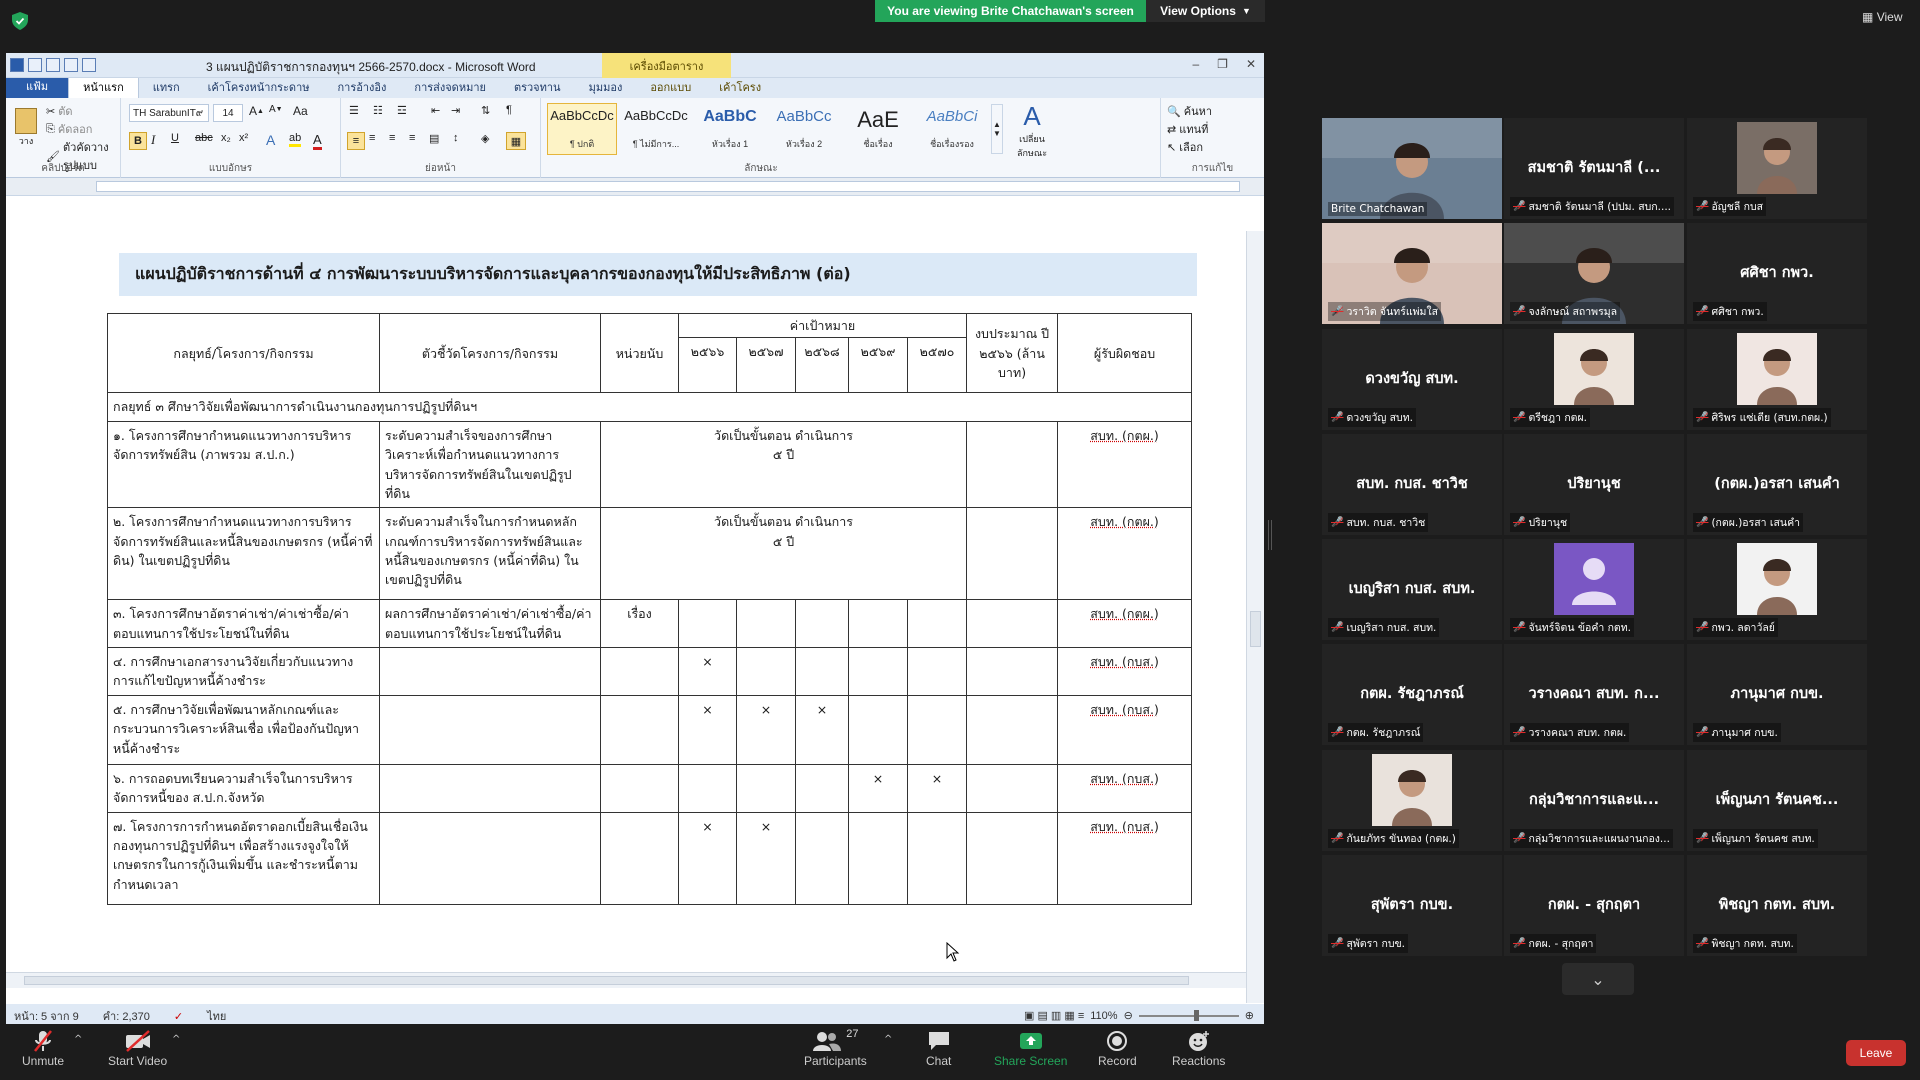 The height and width of the screenshot is (1080, 1920). Describe the element at coordinates (256, 111) in the screenshot. I see `grow-font-icon: A ▲` at that location.